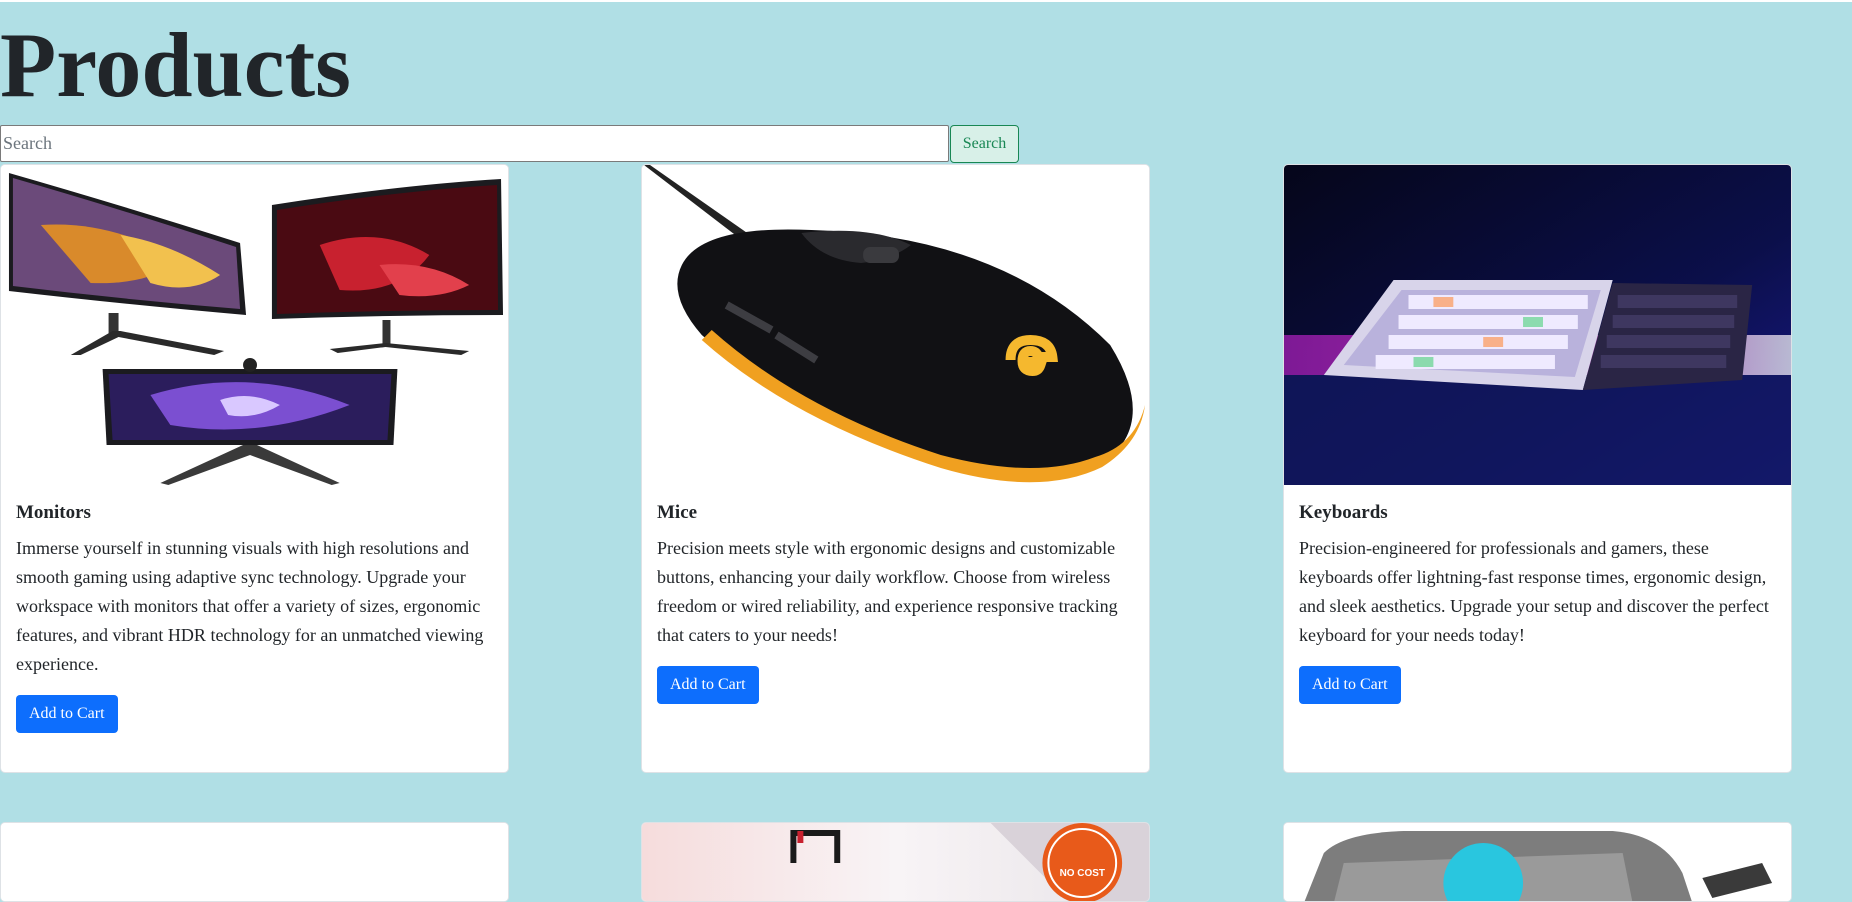 The height and width of the screenshot is (902, 1852). Describe the element at coordinates (175, 65) in the screenshot. I see `page-title: Products` at that location.